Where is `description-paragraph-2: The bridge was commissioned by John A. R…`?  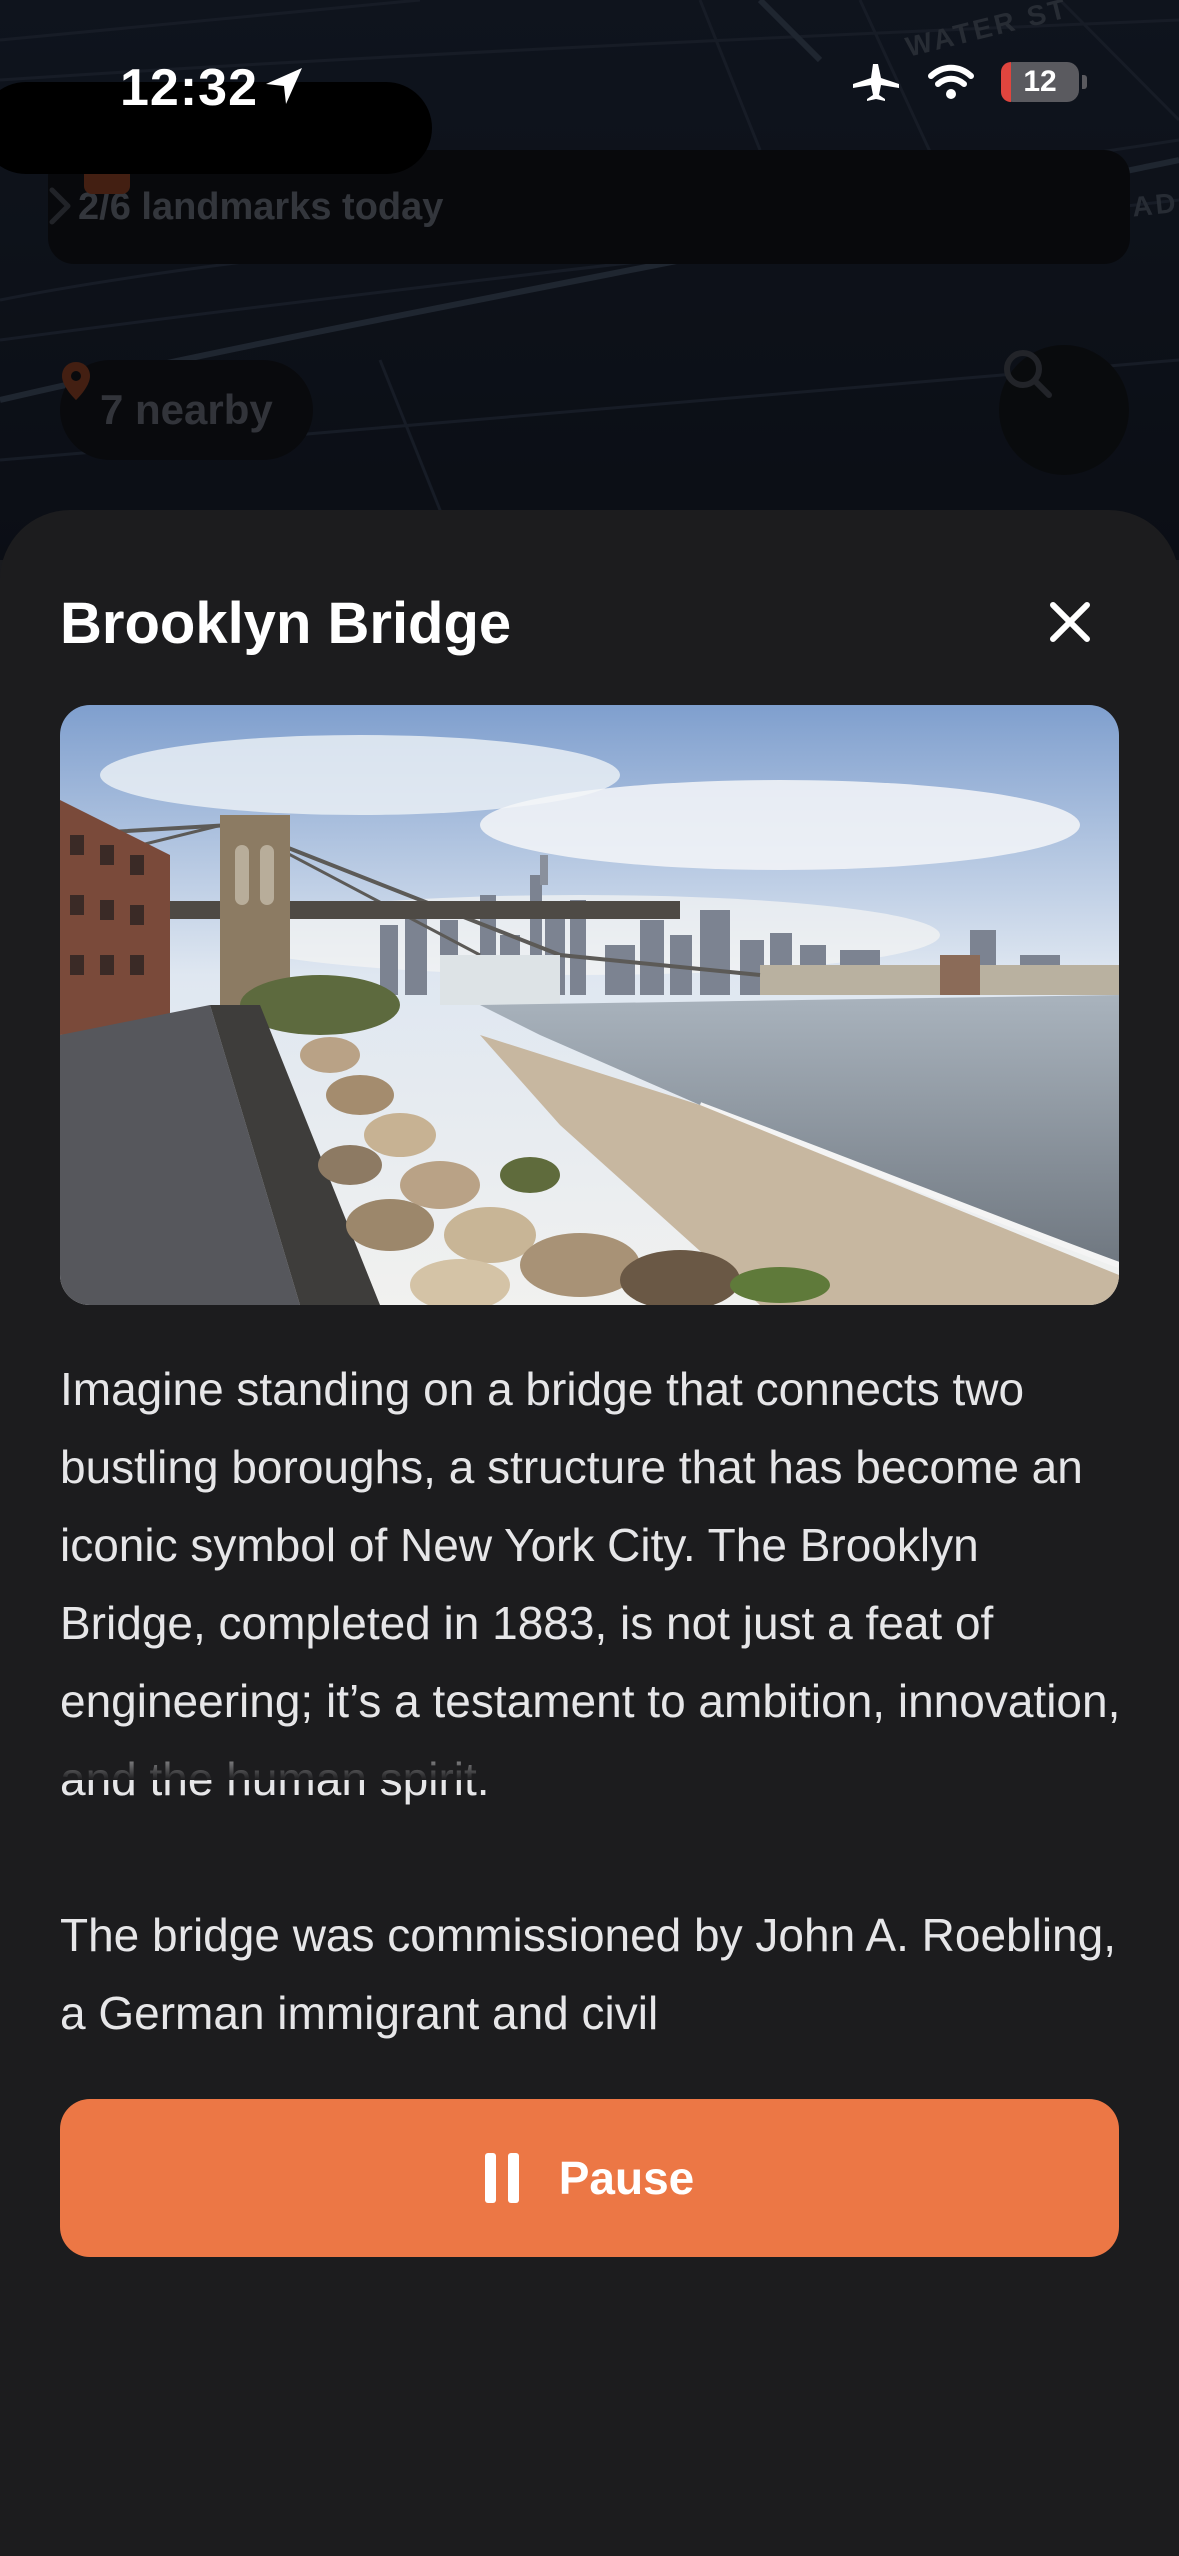
description-paragraph-2: The bridge was commissioned by John A. R… is located at coordinates (588, 1974).